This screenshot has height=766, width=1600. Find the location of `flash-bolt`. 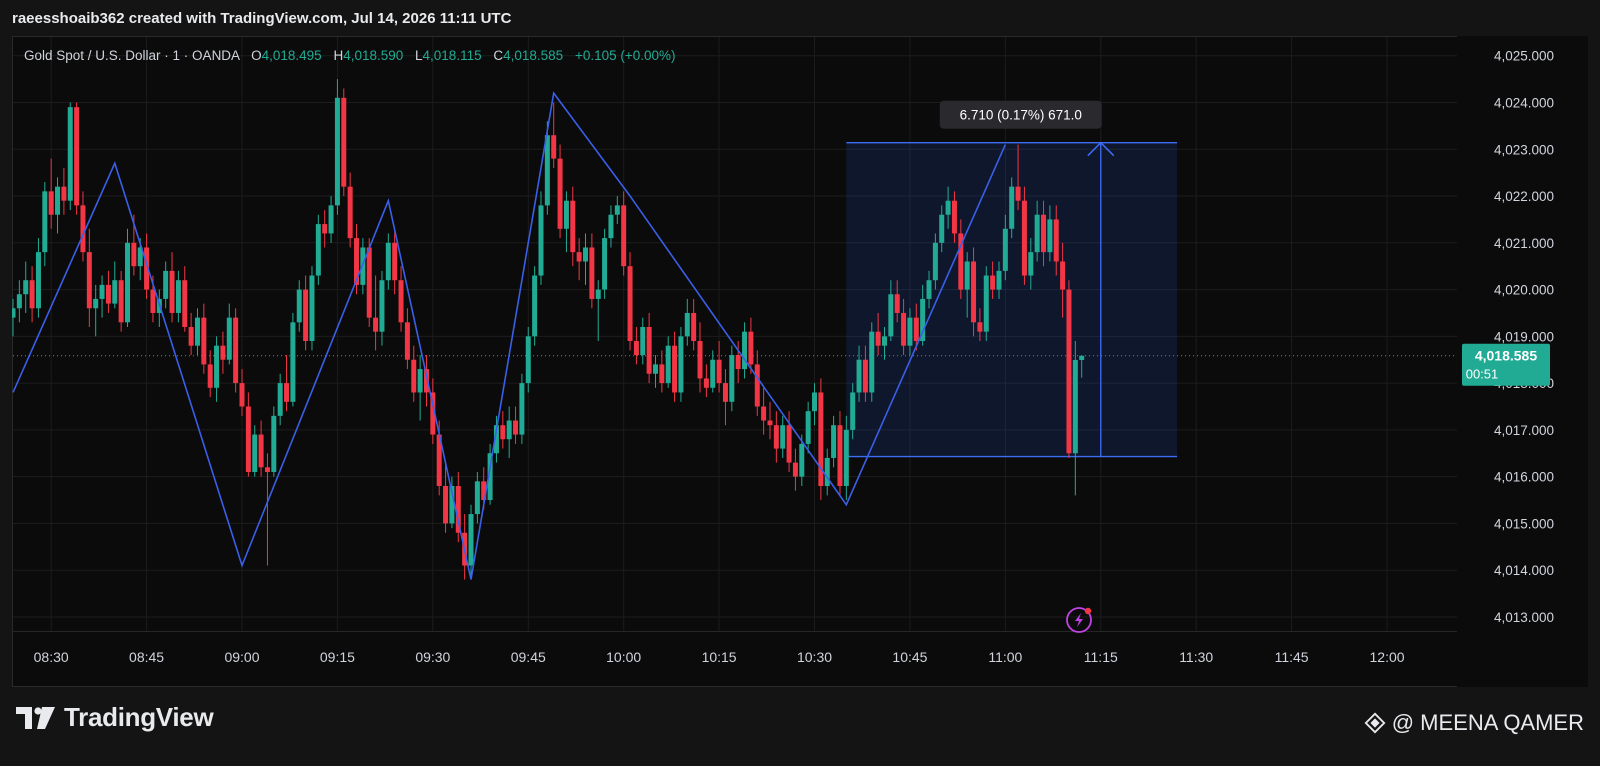

flash-bolt is located at coordinates (1079, 620).